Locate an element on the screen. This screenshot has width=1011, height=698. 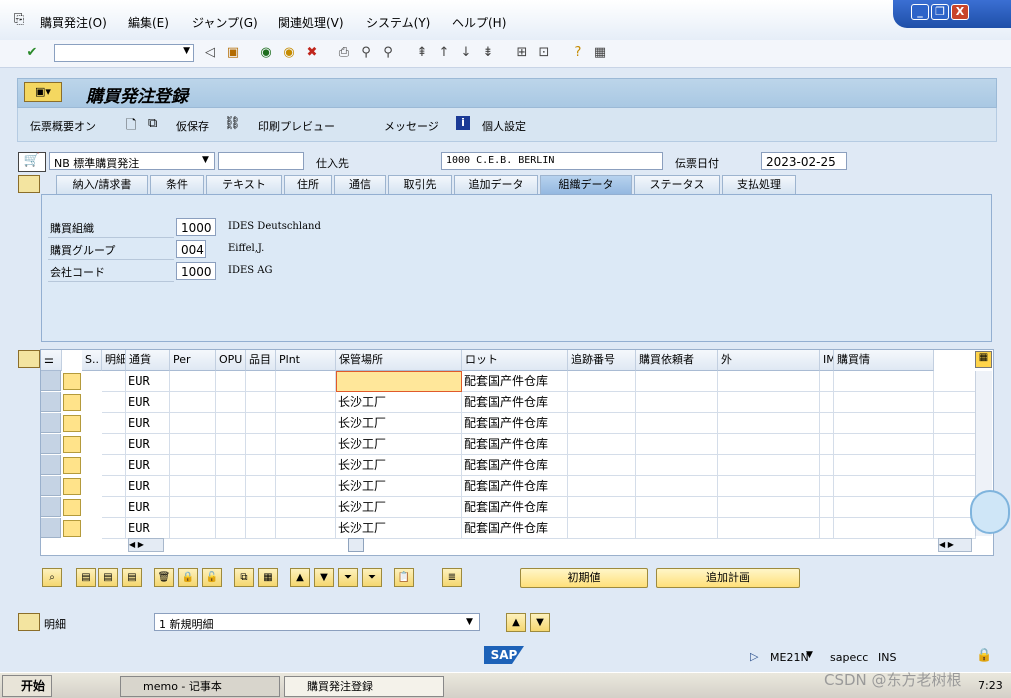
currency-cell: EUR is located at coordinates (148, 444).